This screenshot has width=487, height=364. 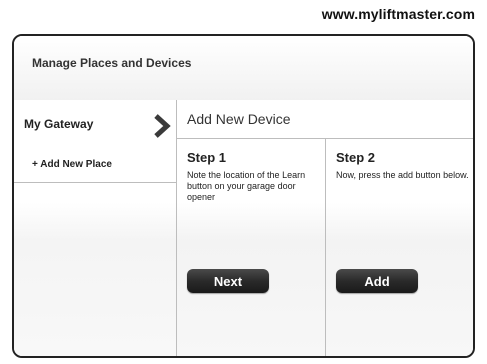 I want to click on main-title-bar: Add New Device, so click(x=325, y=119).